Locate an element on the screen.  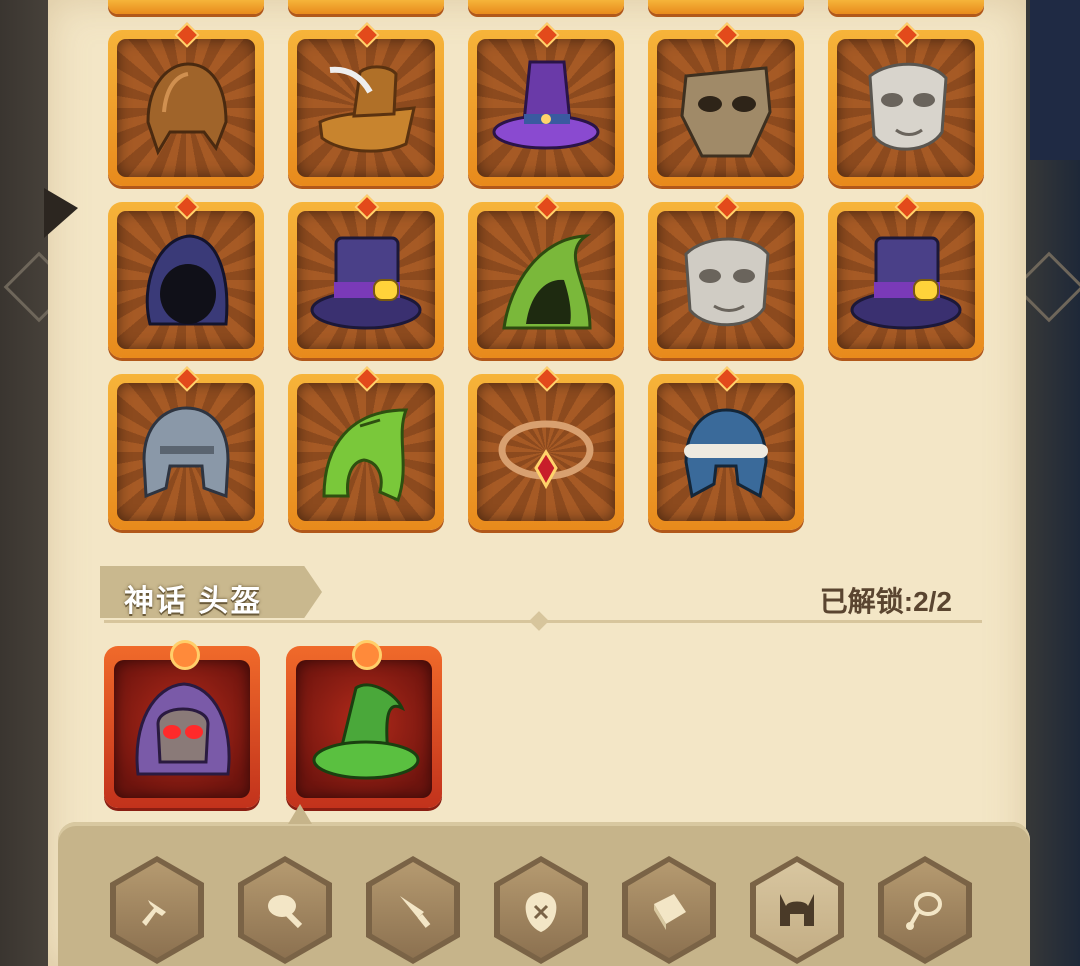
meat-tab-icon is located at coordinates (285, 912).